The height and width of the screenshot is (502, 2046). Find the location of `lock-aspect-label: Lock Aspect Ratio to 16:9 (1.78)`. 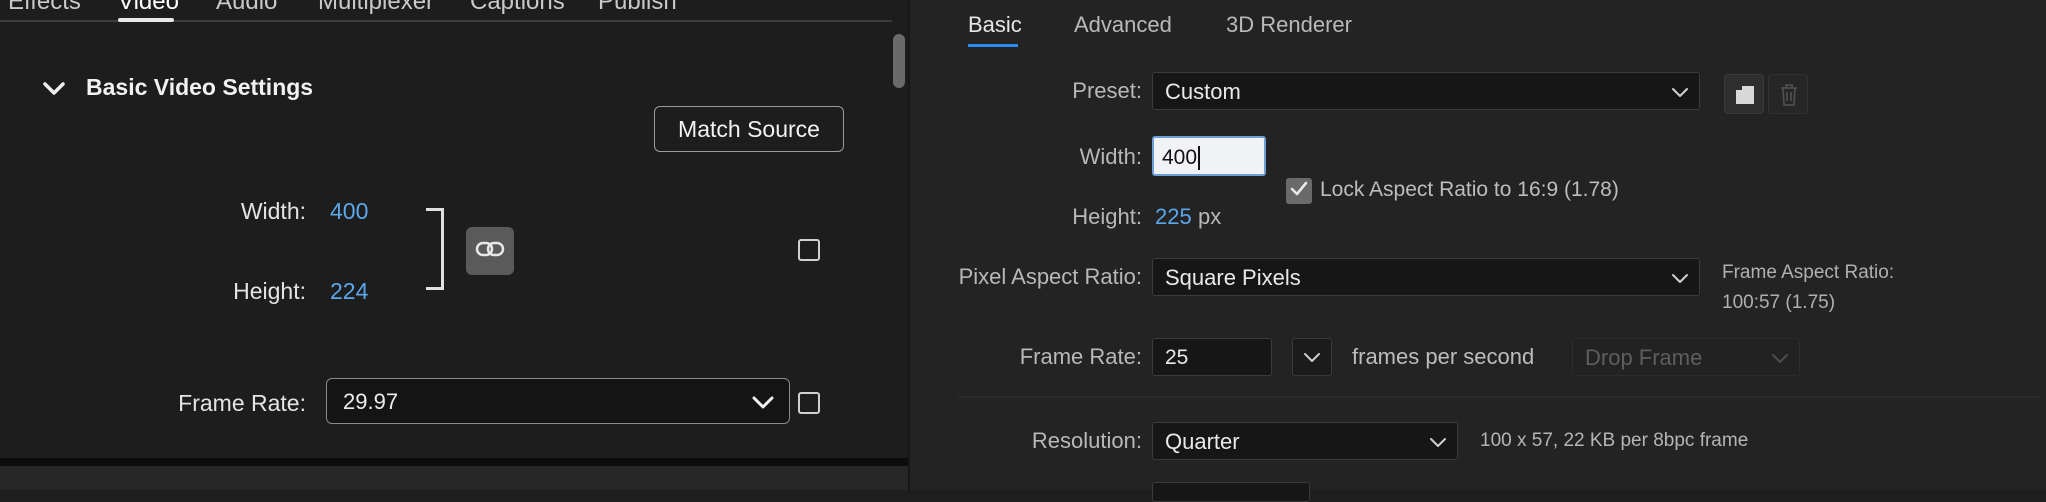

lock-aspect-label: Lock Aspect Ratio to 16:9 (1.78) is located at coordinates (1469, 190).